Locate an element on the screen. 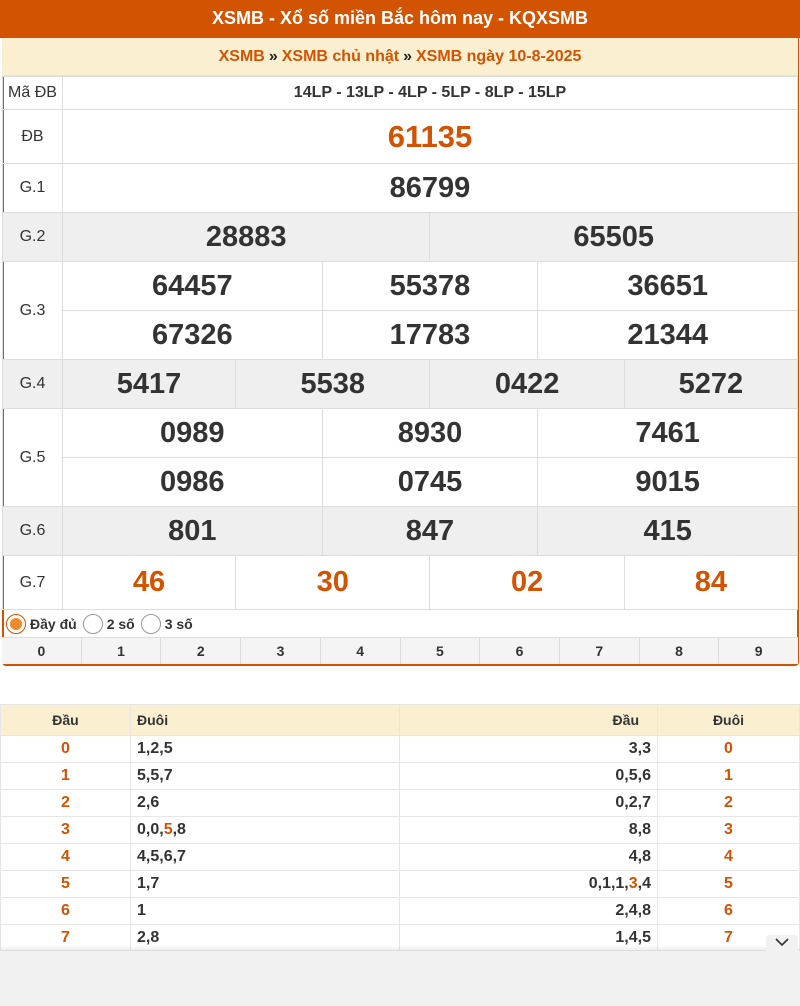  g5-number: 9015 is located at coordinates (667, 481).